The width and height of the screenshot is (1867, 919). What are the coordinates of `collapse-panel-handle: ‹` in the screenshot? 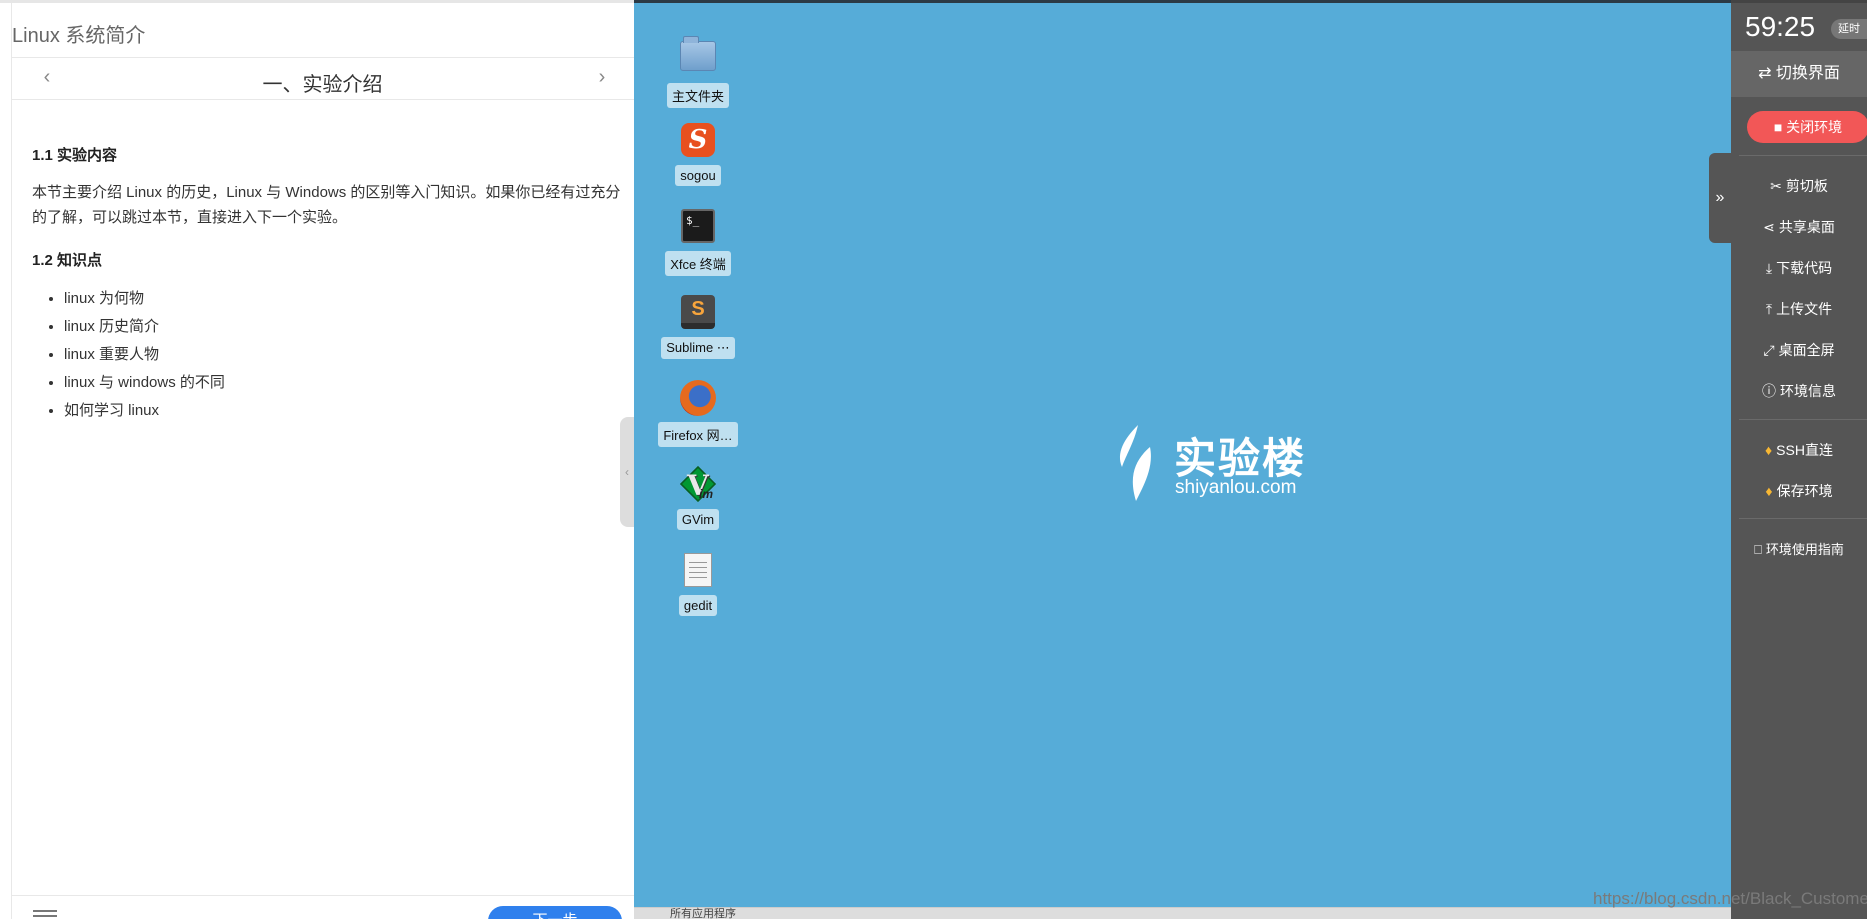 It's located at (627, 472).